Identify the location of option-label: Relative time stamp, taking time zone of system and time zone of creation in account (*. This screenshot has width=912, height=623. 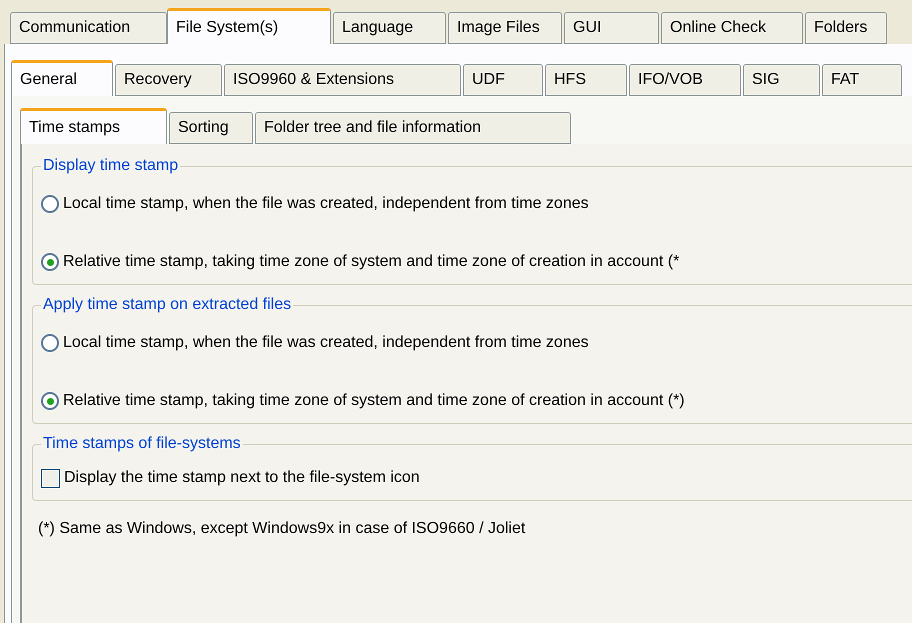
(371, 262).